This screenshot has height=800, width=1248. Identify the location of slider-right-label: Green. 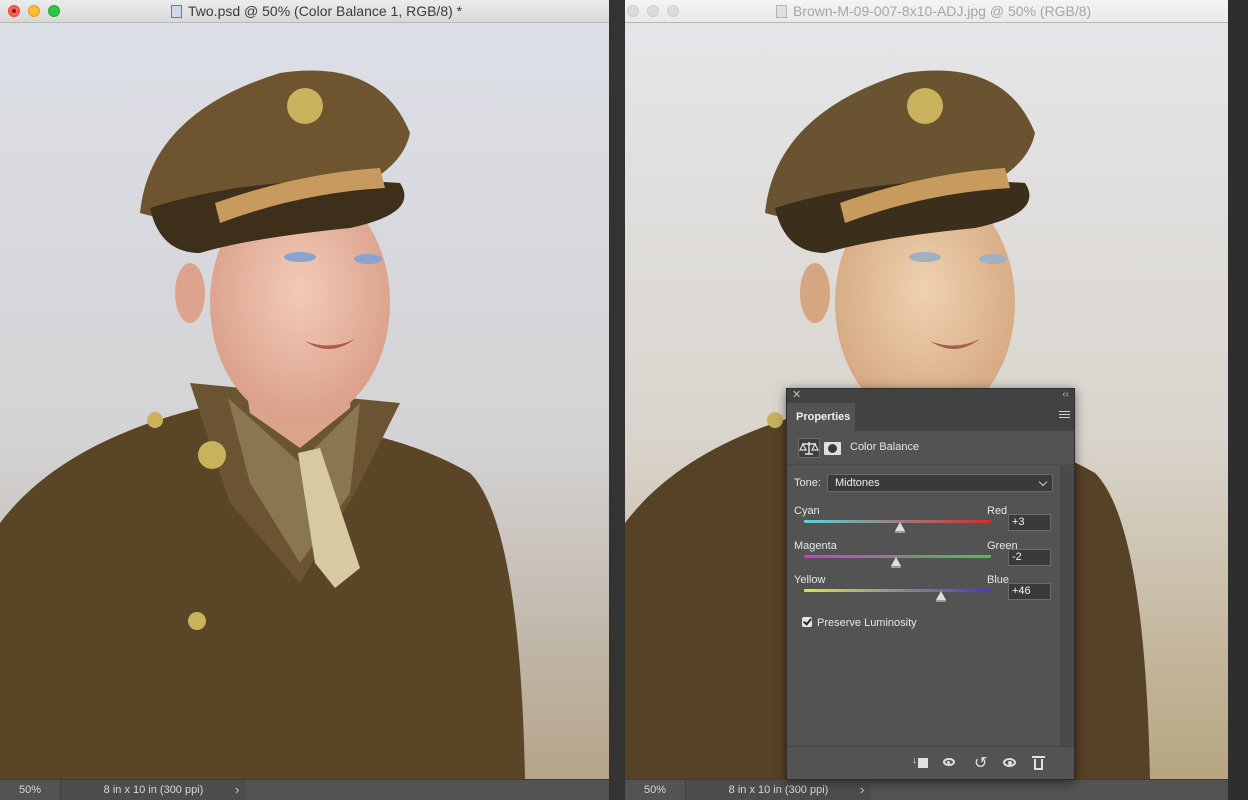
(1002, 546).